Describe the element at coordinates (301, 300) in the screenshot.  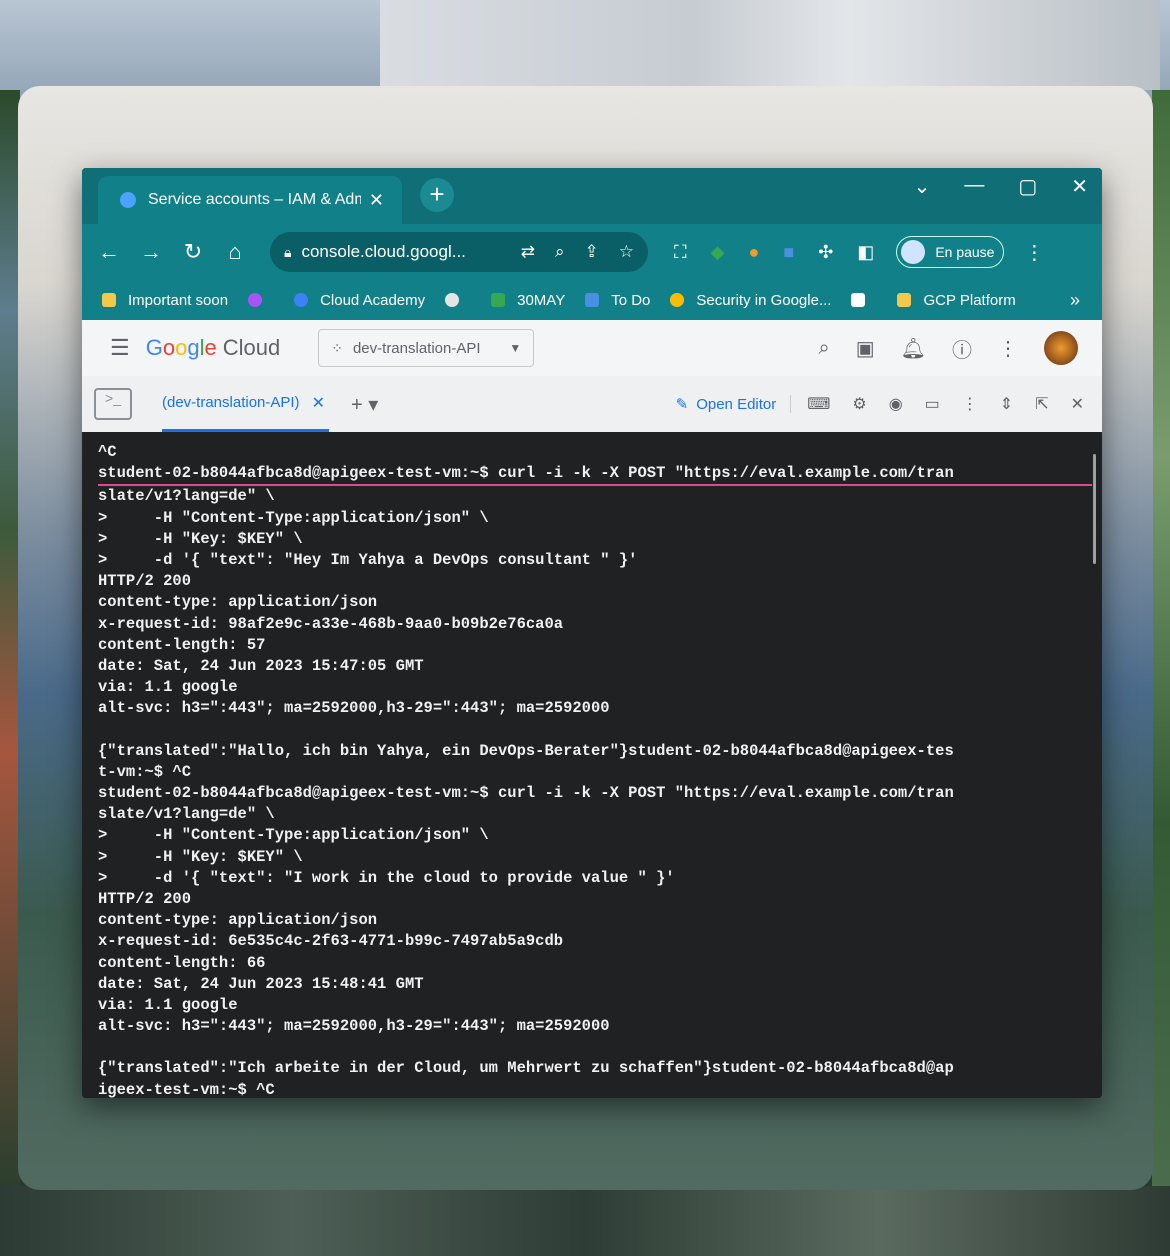
I see `cloud-academy-icon` at that location.